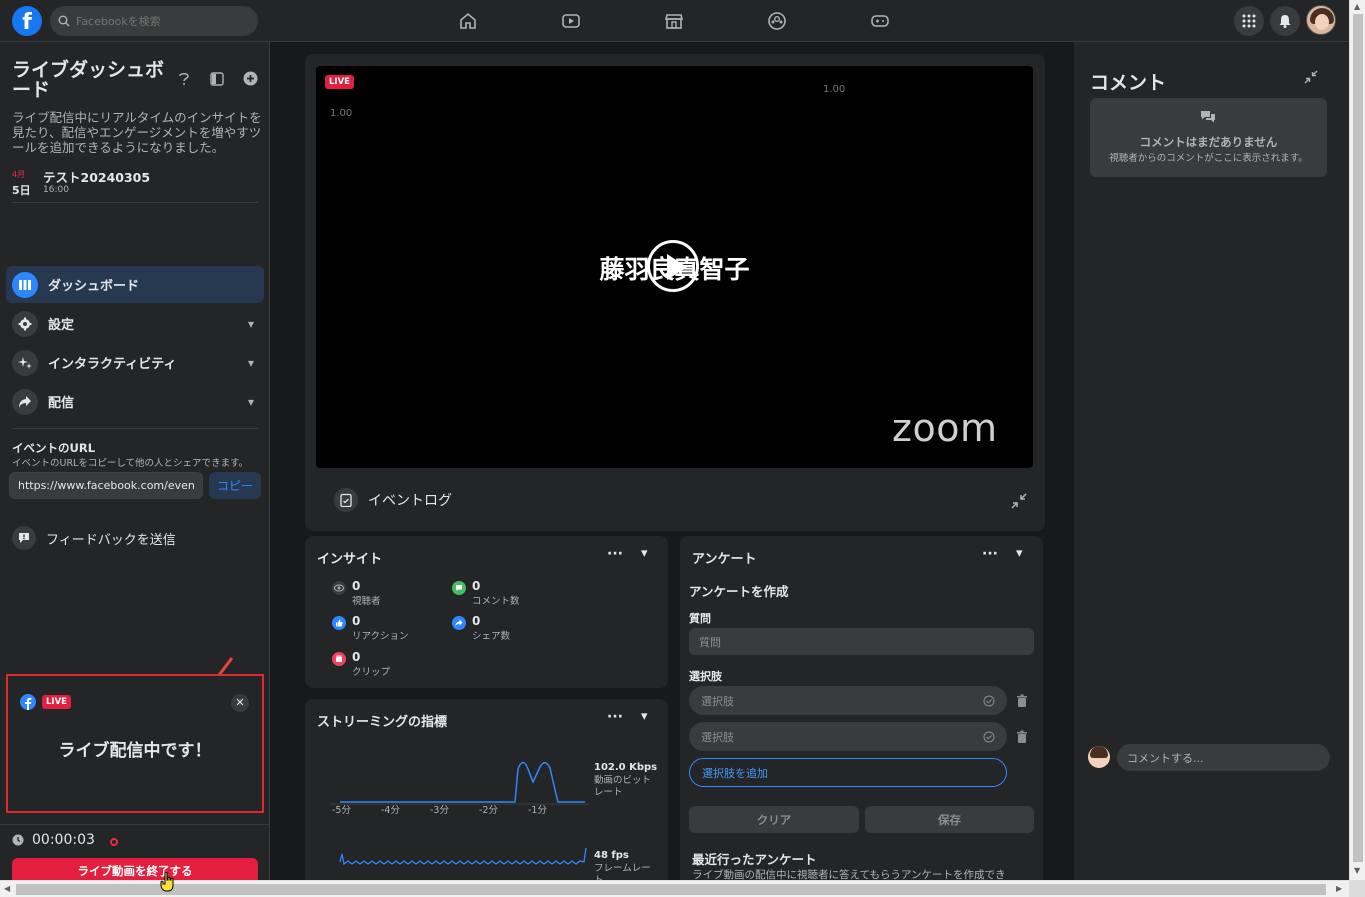 The height and width of the screenshot is (897, 1365). Describe the element at coordinates (488, 810) in the screenshot. I see `x-tick-label: -2分` at that location.